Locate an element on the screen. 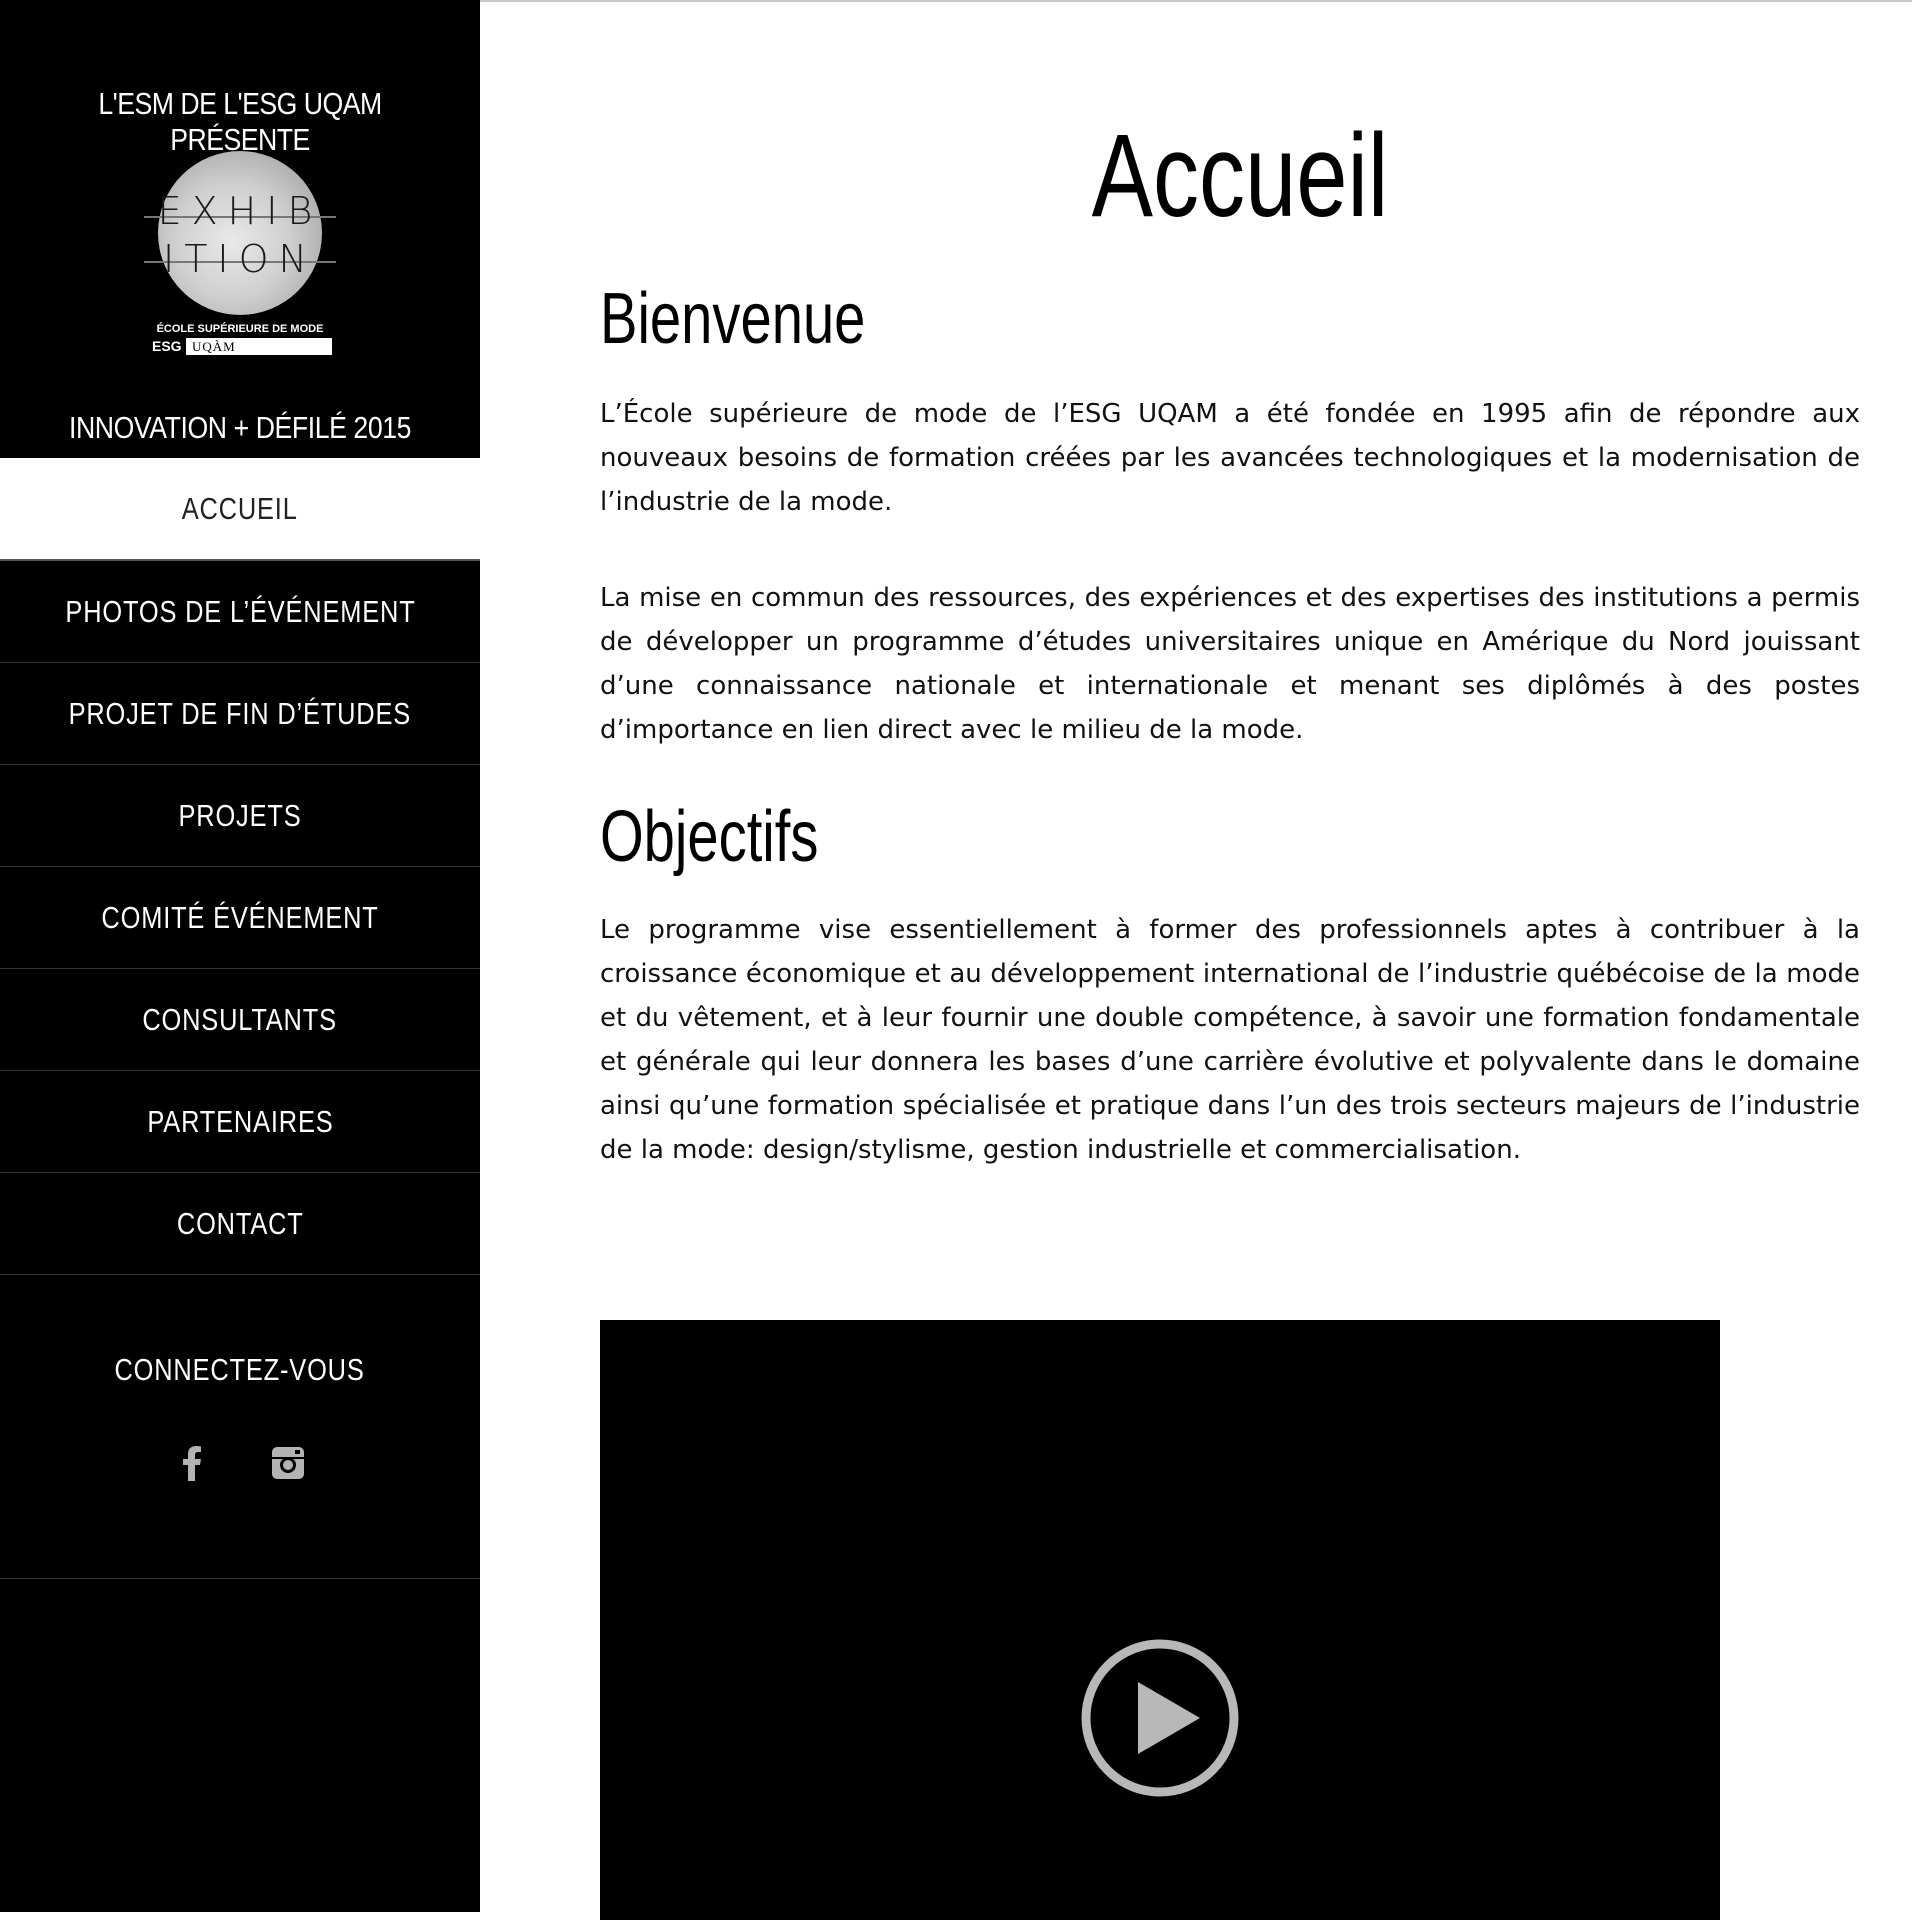 The height and width of the screenshot is (1920, 1912). event-title: INNOVATION + DÉFILÉ 2015 is located at coordinates (240, 427).